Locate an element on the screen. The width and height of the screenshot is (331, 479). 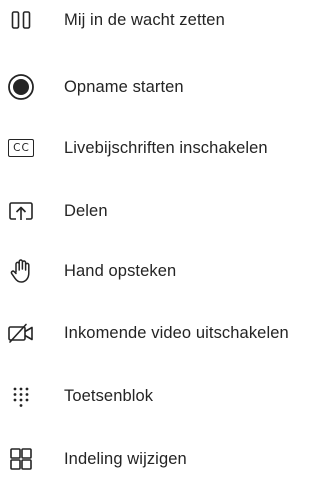
menu-item-raise-hand: Hand opsteken is located at coordinates (165, 271).